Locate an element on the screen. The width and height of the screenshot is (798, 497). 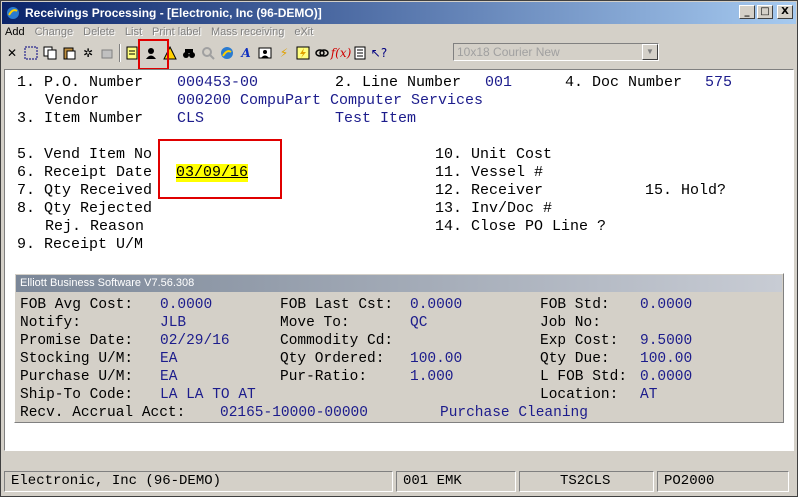
commodity-cd-label: Commodity Cd: is located at coordinates (337, 341).